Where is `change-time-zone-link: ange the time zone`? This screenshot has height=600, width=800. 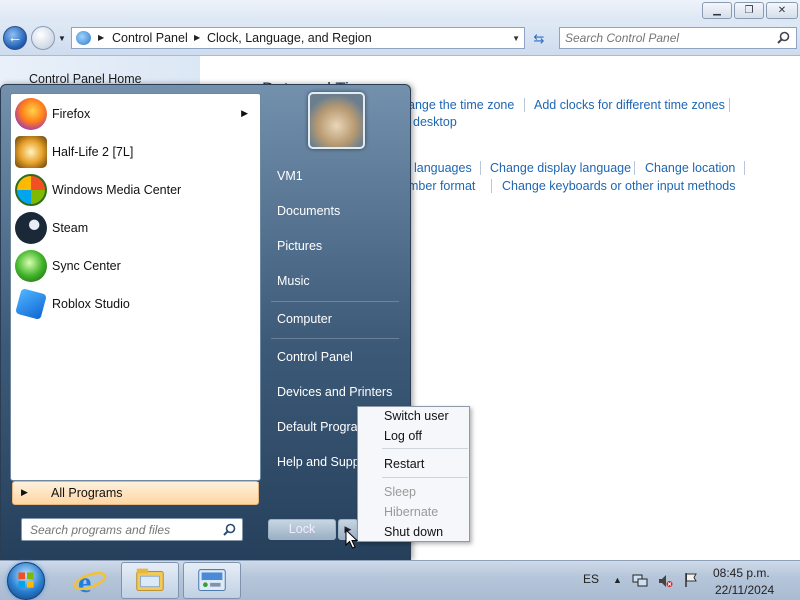 change-time-zone-link: ange the time zone is located at coordinates (461, 105).